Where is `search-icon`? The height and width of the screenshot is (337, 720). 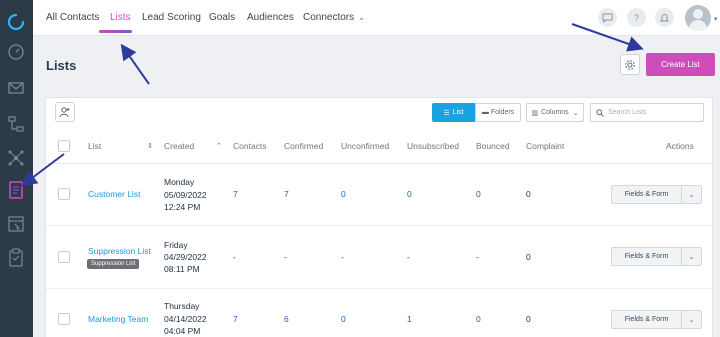
search-icon is located at coordinates (600, 112).